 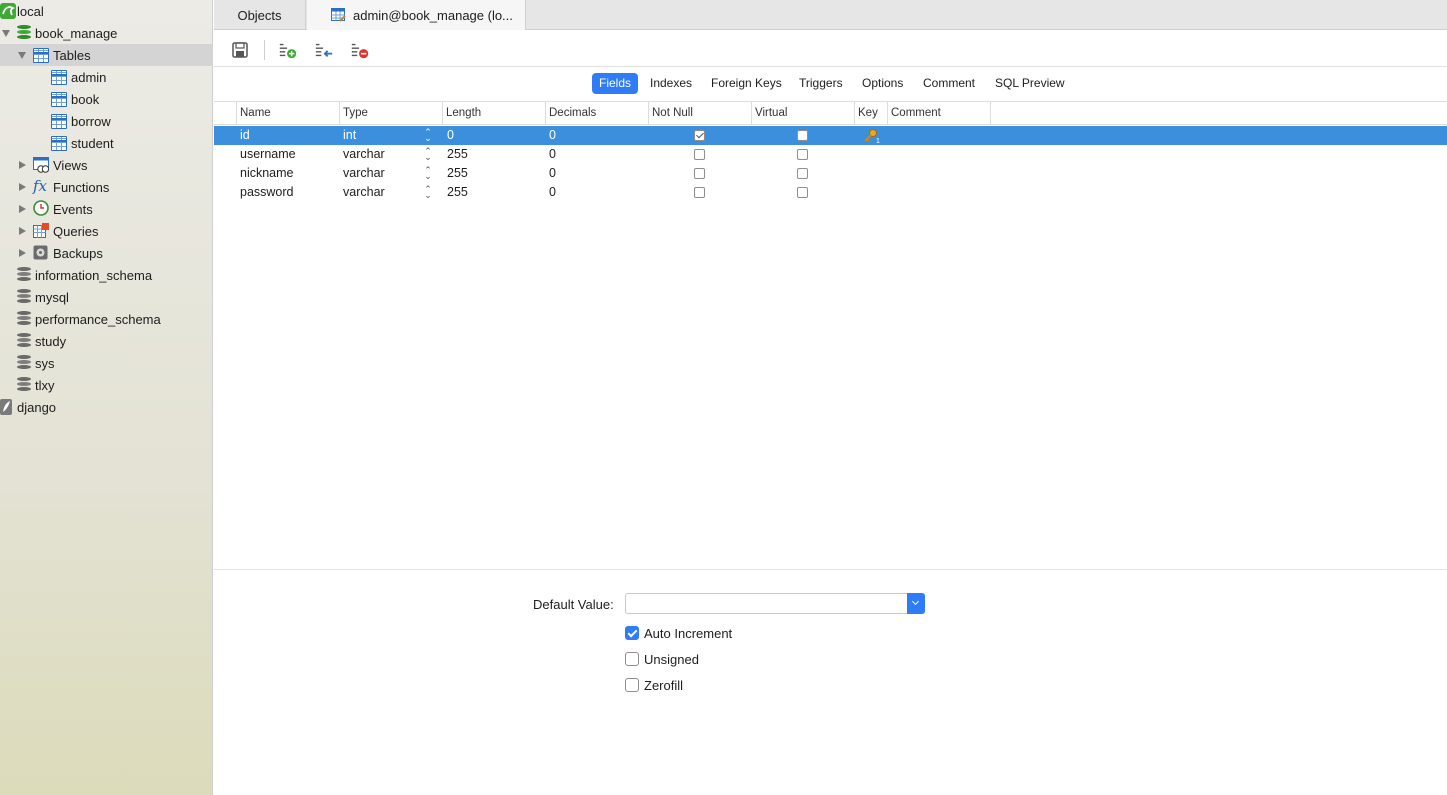 I want to click on mysql-connection-icon, so click(x=8, y=11).